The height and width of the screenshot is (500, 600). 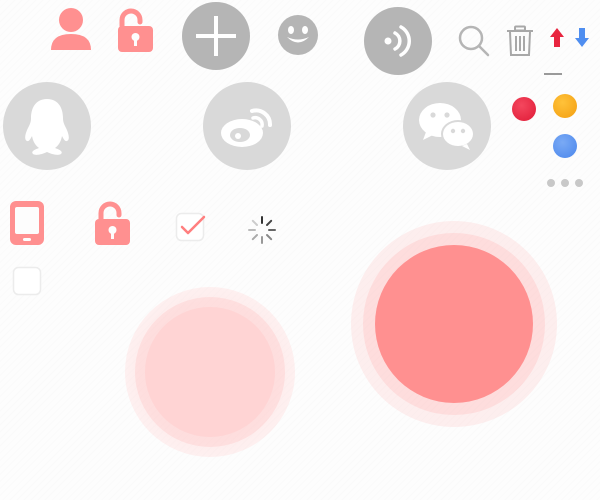 I want to click on checkbox-checked-icon, so click(x=190, y=227).